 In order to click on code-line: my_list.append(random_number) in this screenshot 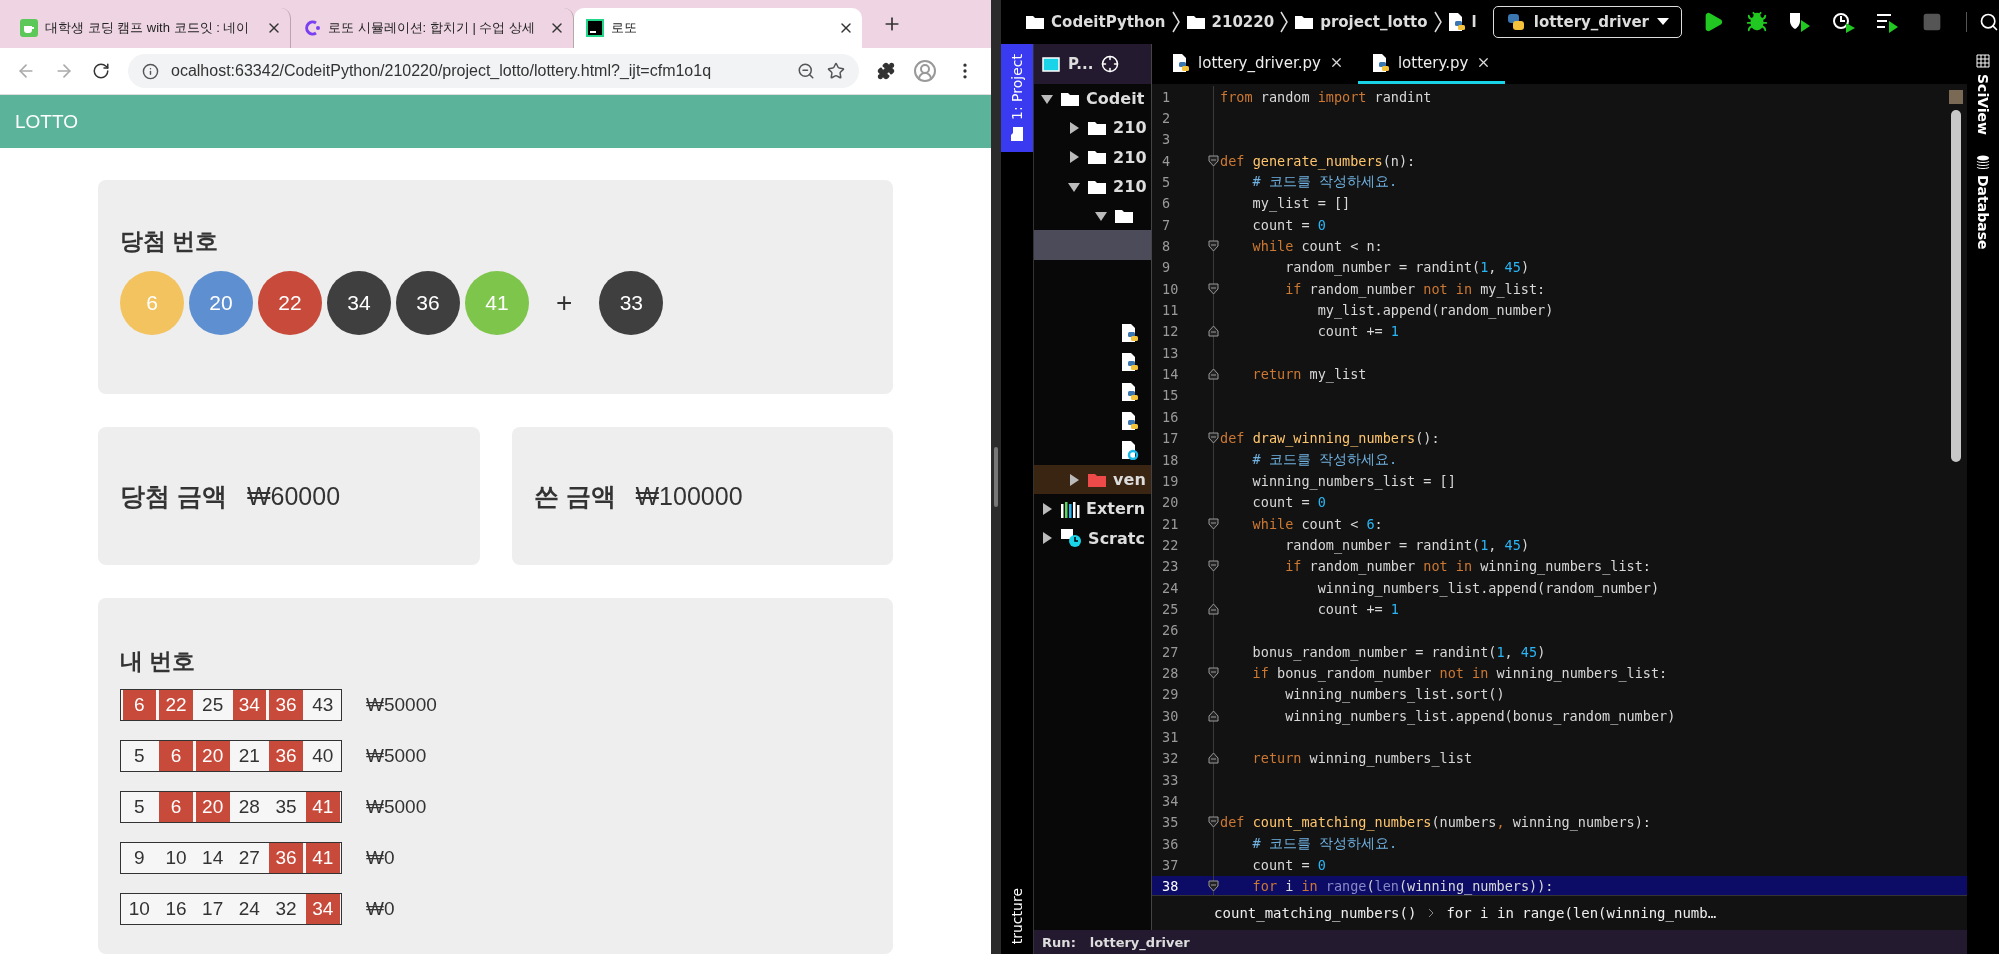, I will do `click(1435, 310)`.